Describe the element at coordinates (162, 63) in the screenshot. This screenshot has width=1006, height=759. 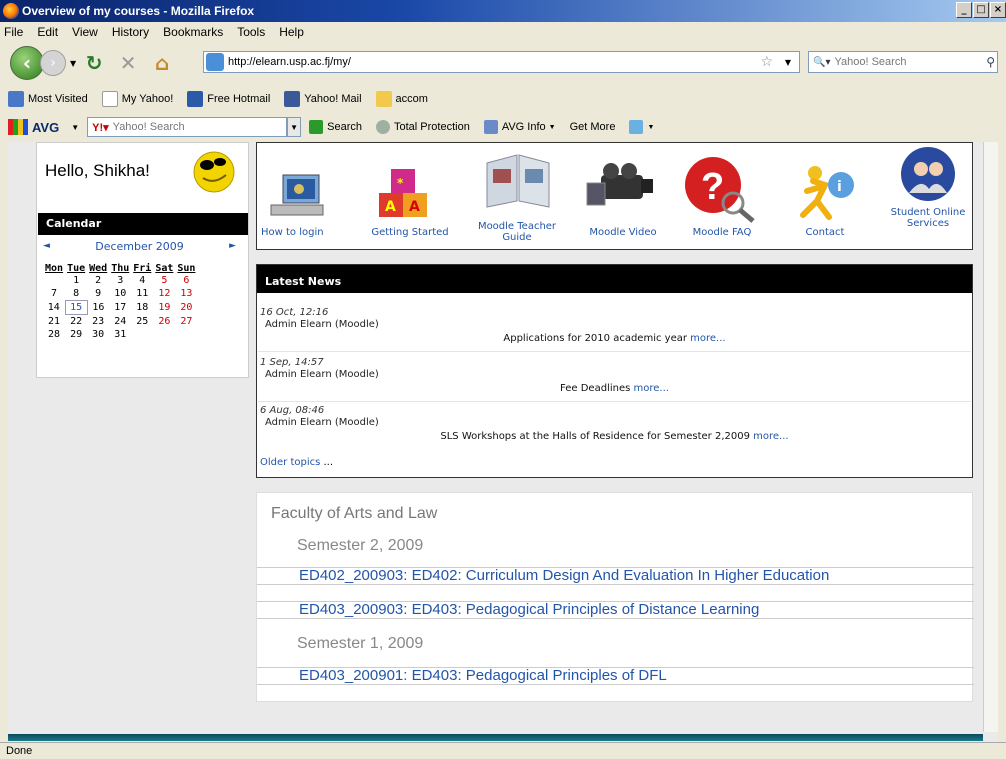
I see `home-icon: ⌂` at that location.